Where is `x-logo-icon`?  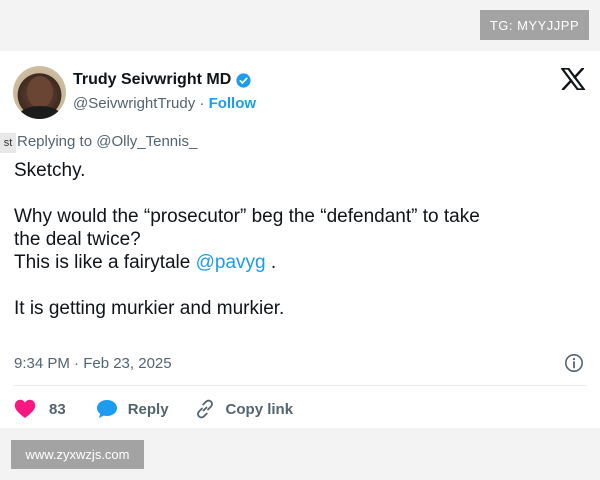
x-logo-icon is located at coordinates (573, 79).